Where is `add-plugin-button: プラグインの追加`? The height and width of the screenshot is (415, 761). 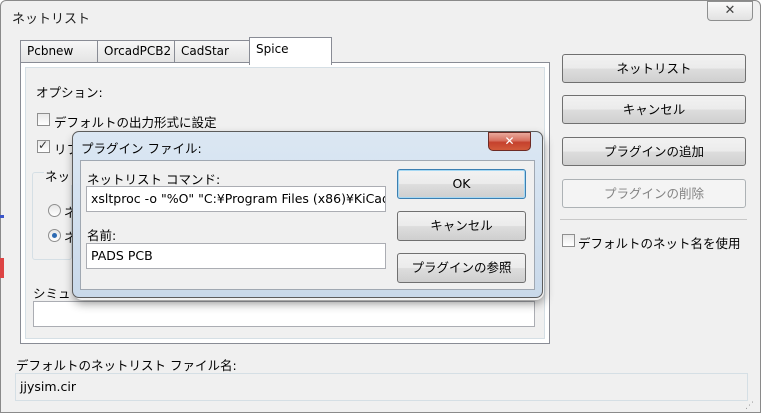
add-plugin-button: プラグインの追加 is located at coordinates (654, 151).